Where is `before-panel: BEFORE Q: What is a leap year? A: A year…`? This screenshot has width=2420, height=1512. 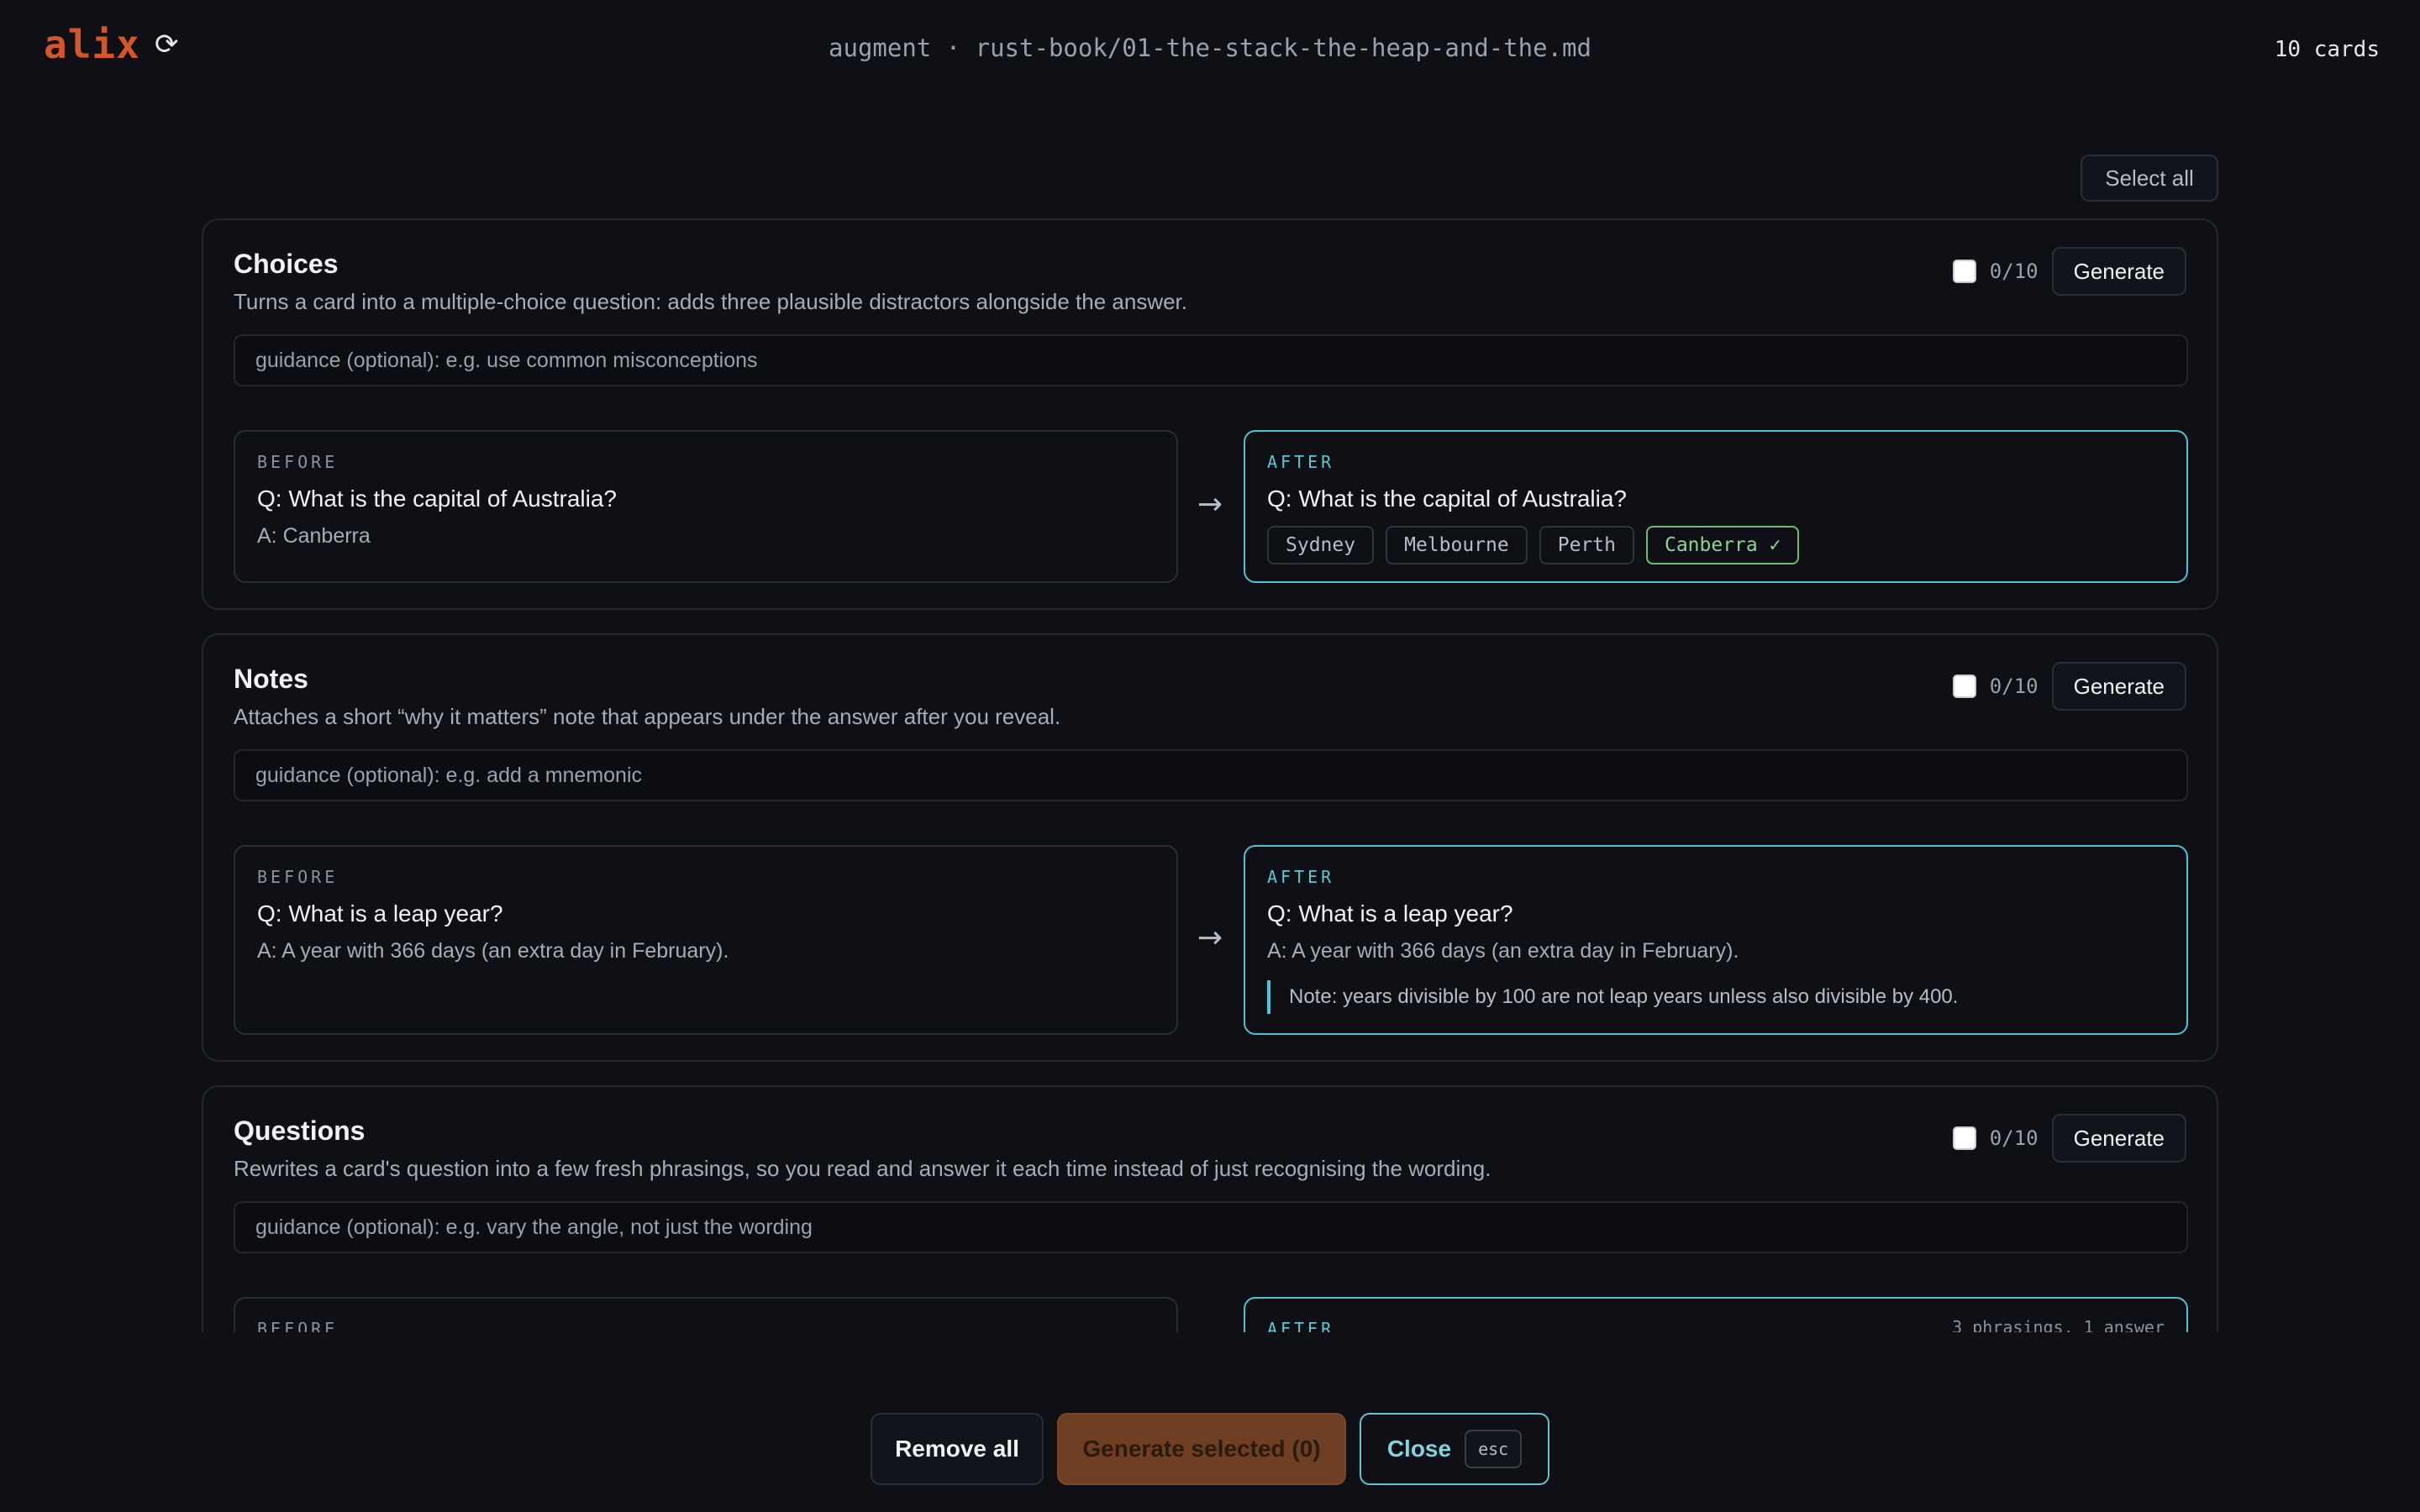 before-panel: BEFORE Q: What is a leap year? A: A year… is located at coordinates (706, 940).